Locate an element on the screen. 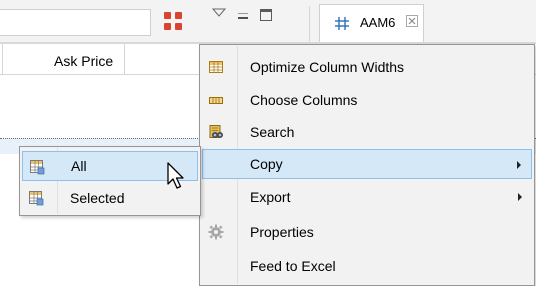 The image size is (536, 286). mouse-pointer-icon is located at coordinates (175, 175).